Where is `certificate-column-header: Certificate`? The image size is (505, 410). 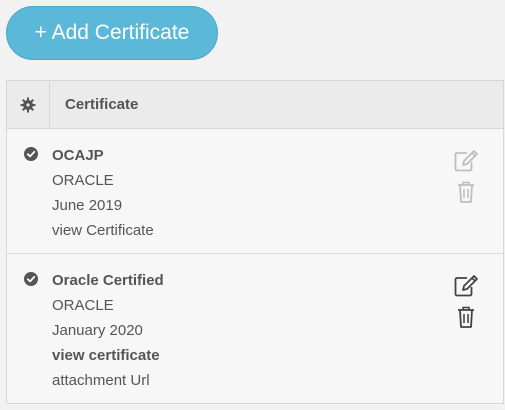 certificate-column-header: Certificate is located at coordinates (102, 104).